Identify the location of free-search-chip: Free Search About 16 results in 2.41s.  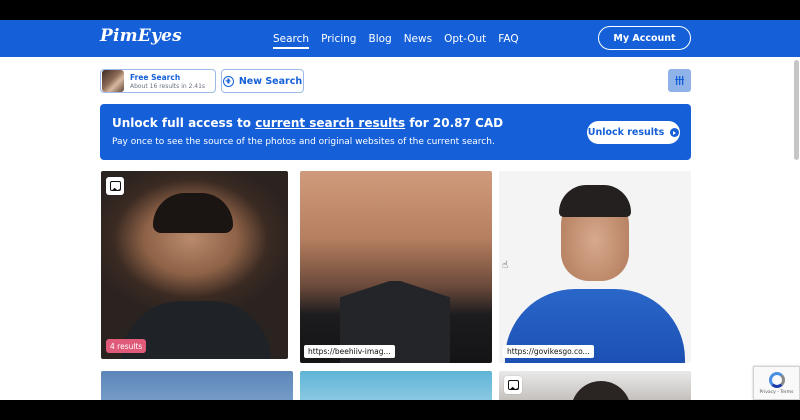
(158, 81).